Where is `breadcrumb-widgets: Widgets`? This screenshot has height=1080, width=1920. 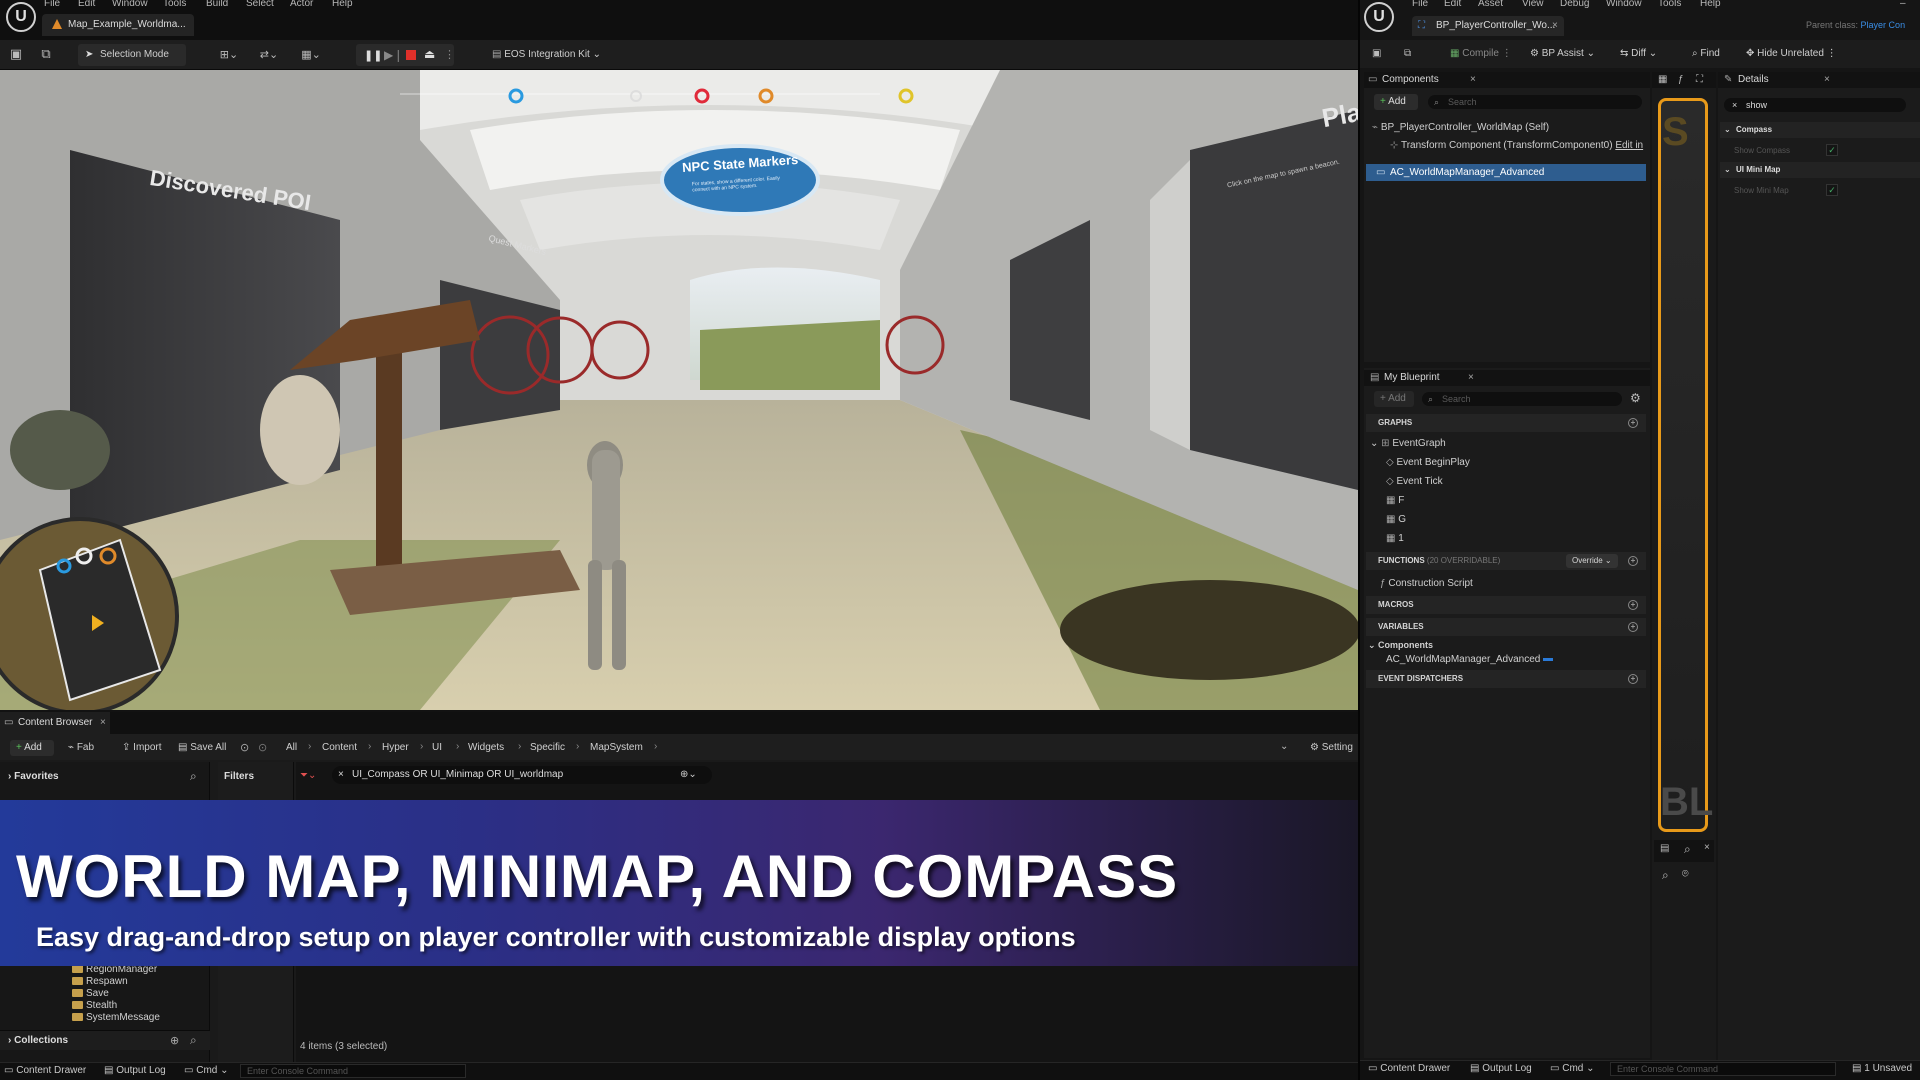 breadcrumb-widgets: Widgets is located at coordinates (486, 747).